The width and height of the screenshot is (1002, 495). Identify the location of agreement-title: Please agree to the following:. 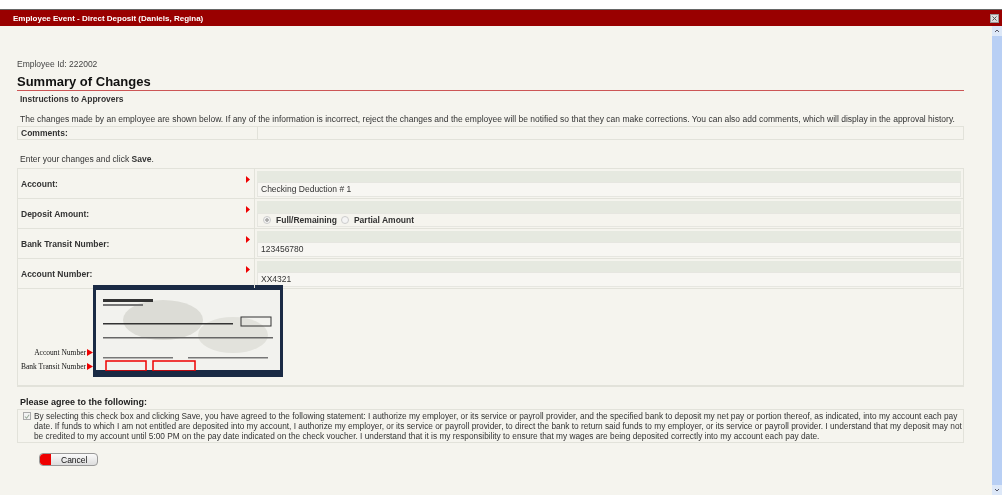
(84, 402).